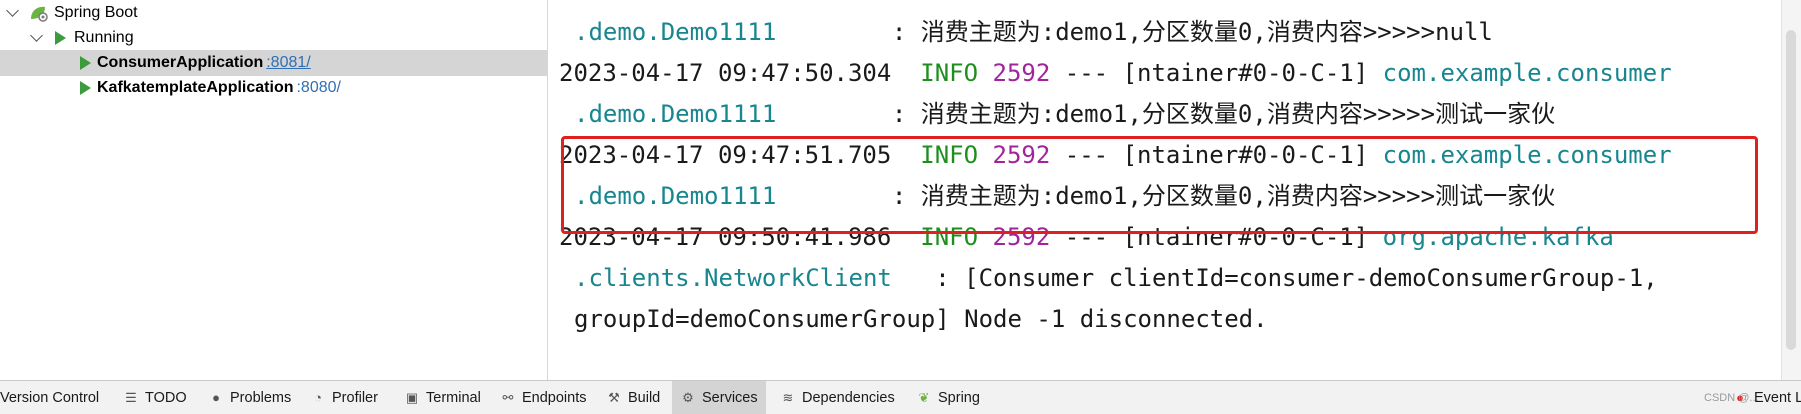 This screenshot has width=1801, height=414. I want to click on tab-profiler: ◔ Profiler, so click(344, 397).